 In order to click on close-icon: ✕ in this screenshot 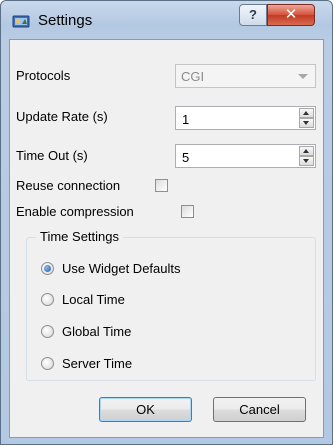, I will do `click(291, 14)`.